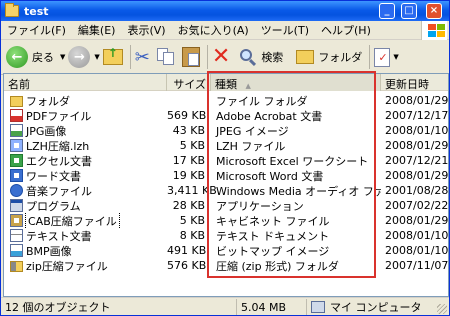 This screenshot has width=450, height=316. What do you see at coordinates (272, 306) in the screenshot?
I see `status-total-size: 5.04 MB` at bounding box center [272, 306].